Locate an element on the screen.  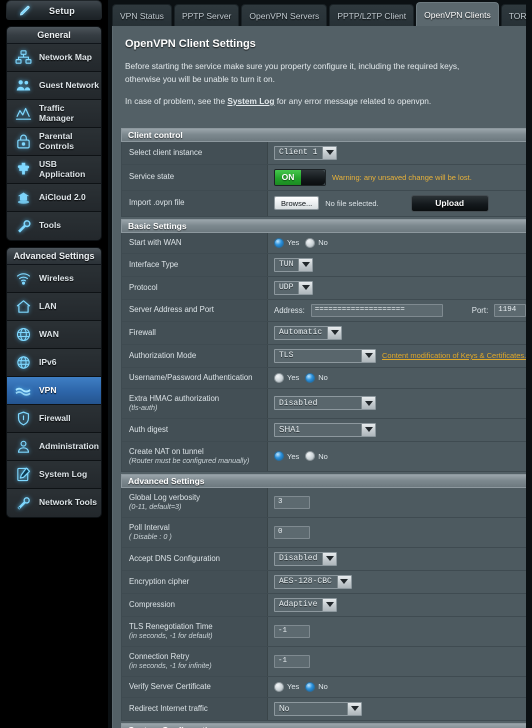
service-state-toggle-knob is located at coordinates (313, 177).